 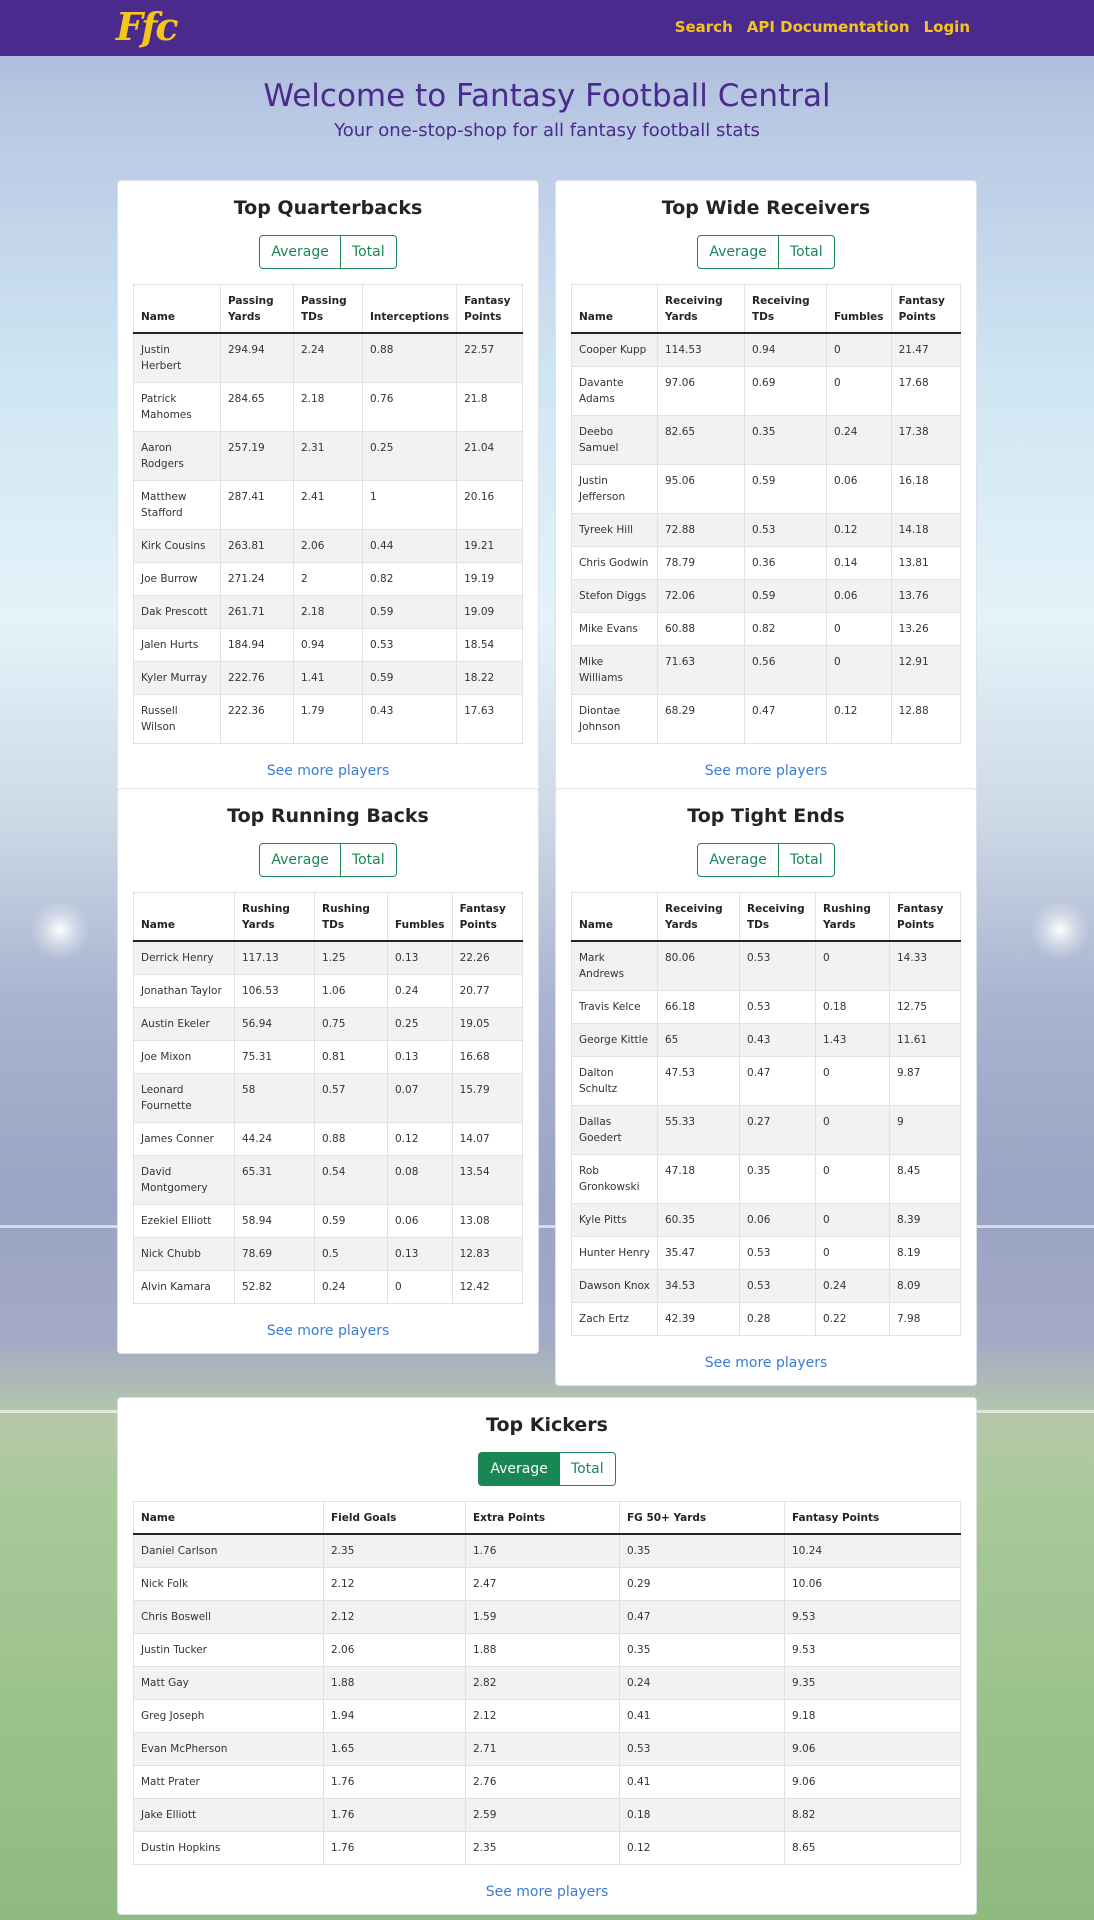 I want to click on player-name-cell: Kirk Cousins, so click(x=177, y=546).